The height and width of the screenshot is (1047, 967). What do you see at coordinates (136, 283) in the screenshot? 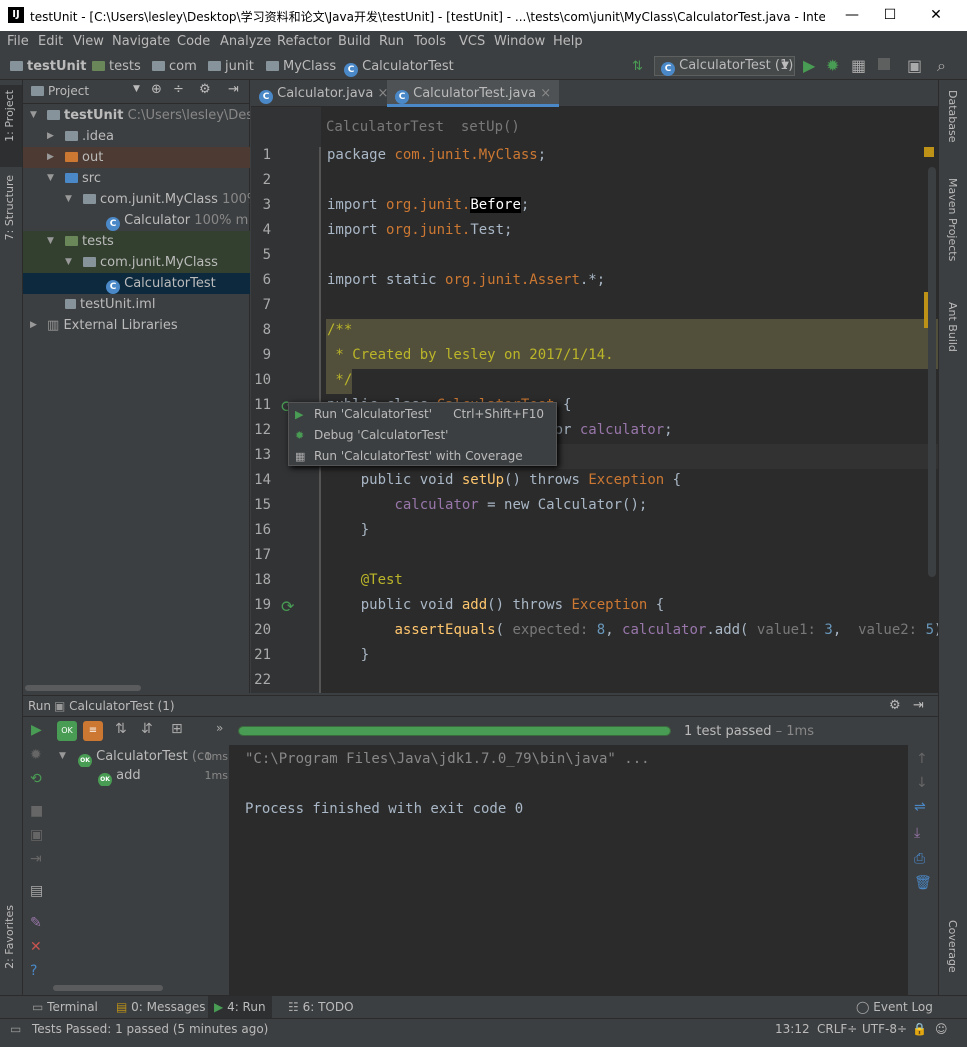
I see `tree-item-calculatortest: C CalculatorTest` at bounding box center [136, 283].